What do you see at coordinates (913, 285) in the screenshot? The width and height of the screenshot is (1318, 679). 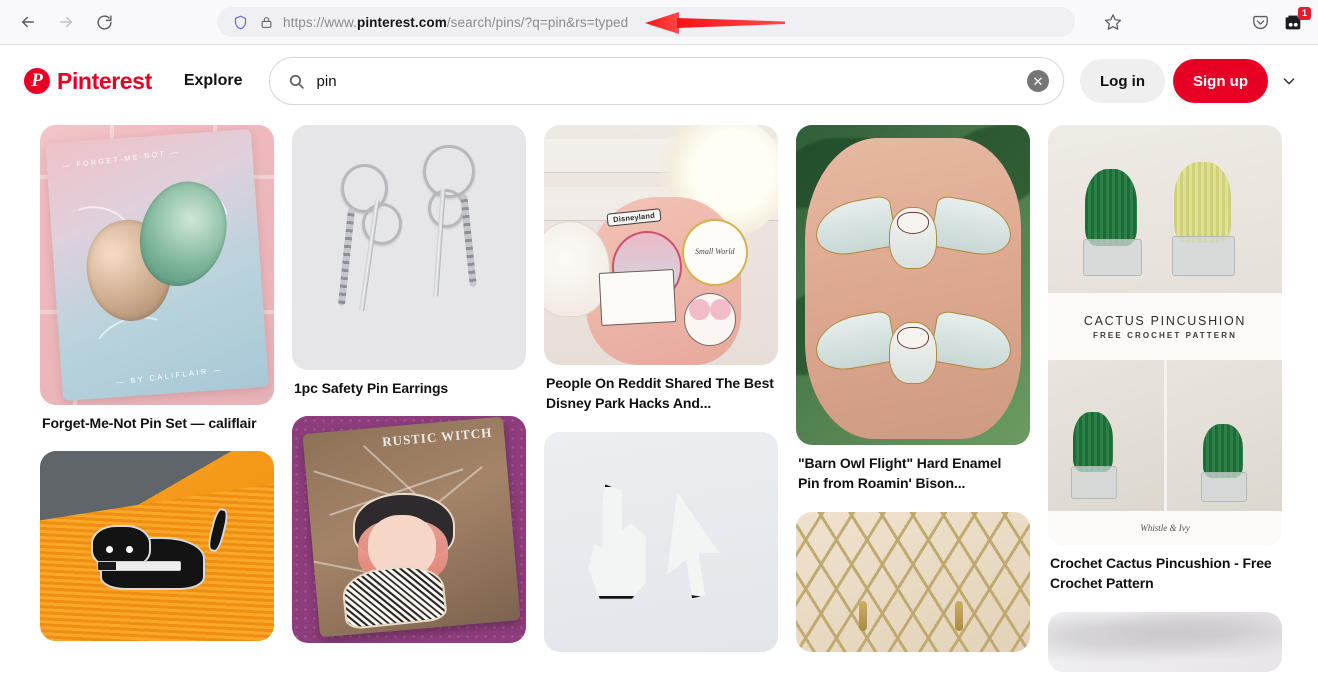 I see `pin-image-barn-owl-flight` at bounding box center [913, 285].